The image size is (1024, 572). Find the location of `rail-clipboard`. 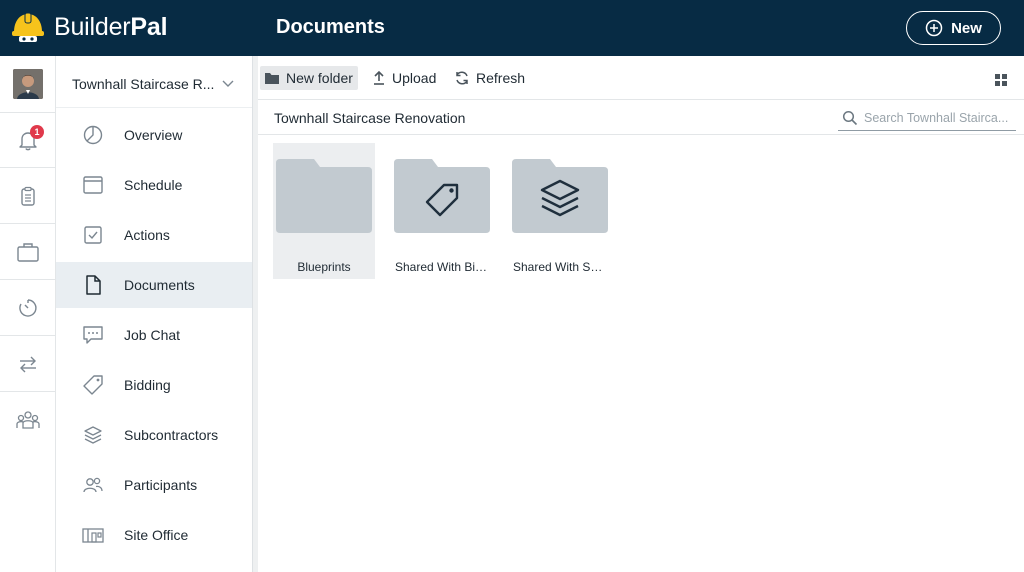

rail-clipboard is located at coordinates (28, 196).